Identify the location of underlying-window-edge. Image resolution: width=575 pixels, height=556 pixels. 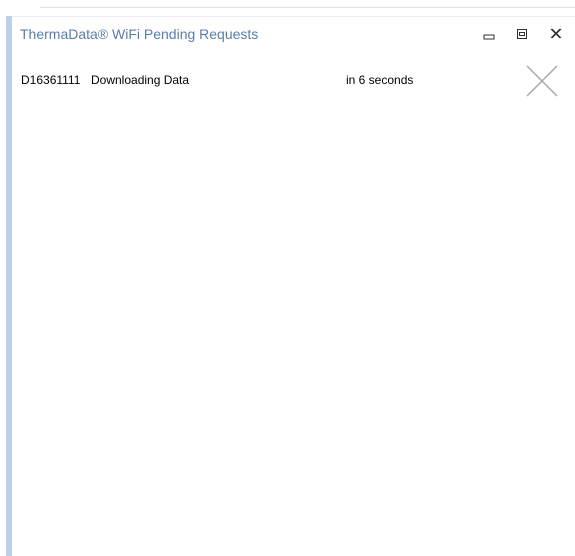
(307, 7).